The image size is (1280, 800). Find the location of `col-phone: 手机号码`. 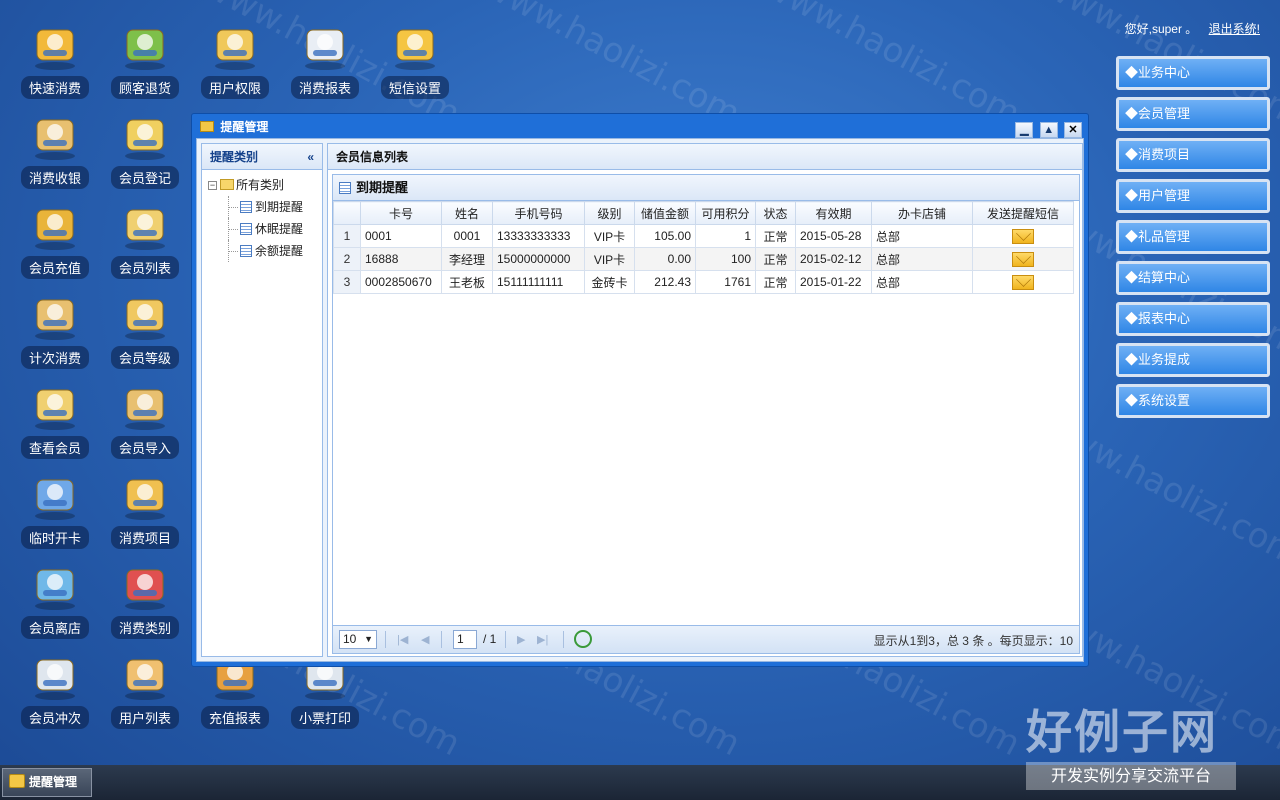

col-phone: 手机号码 is located at coordinates (538, 213).